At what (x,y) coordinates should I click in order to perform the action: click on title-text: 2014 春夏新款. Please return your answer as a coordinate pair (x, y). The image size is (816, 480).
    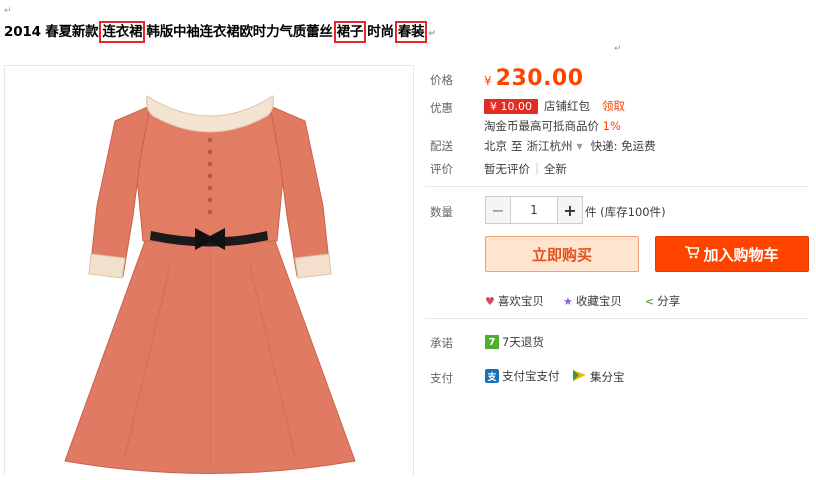
    Looking at the image, I should click on (51, 32).